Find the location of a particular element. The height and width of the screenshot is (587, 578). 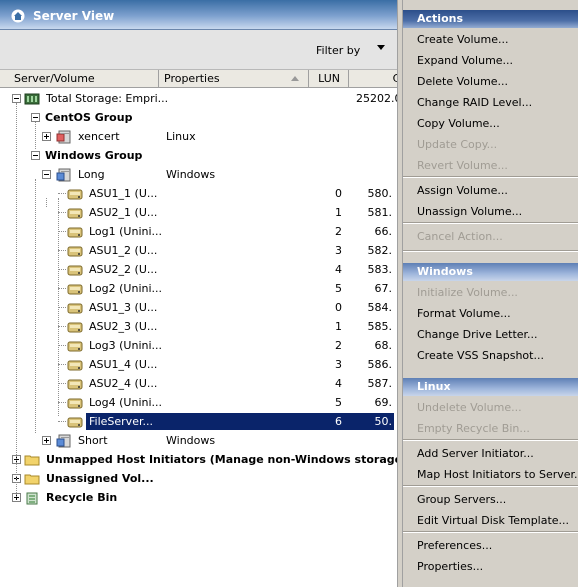

tree-row: ASU2_4 (U... 4 587. is located at coordinates (198, 383).